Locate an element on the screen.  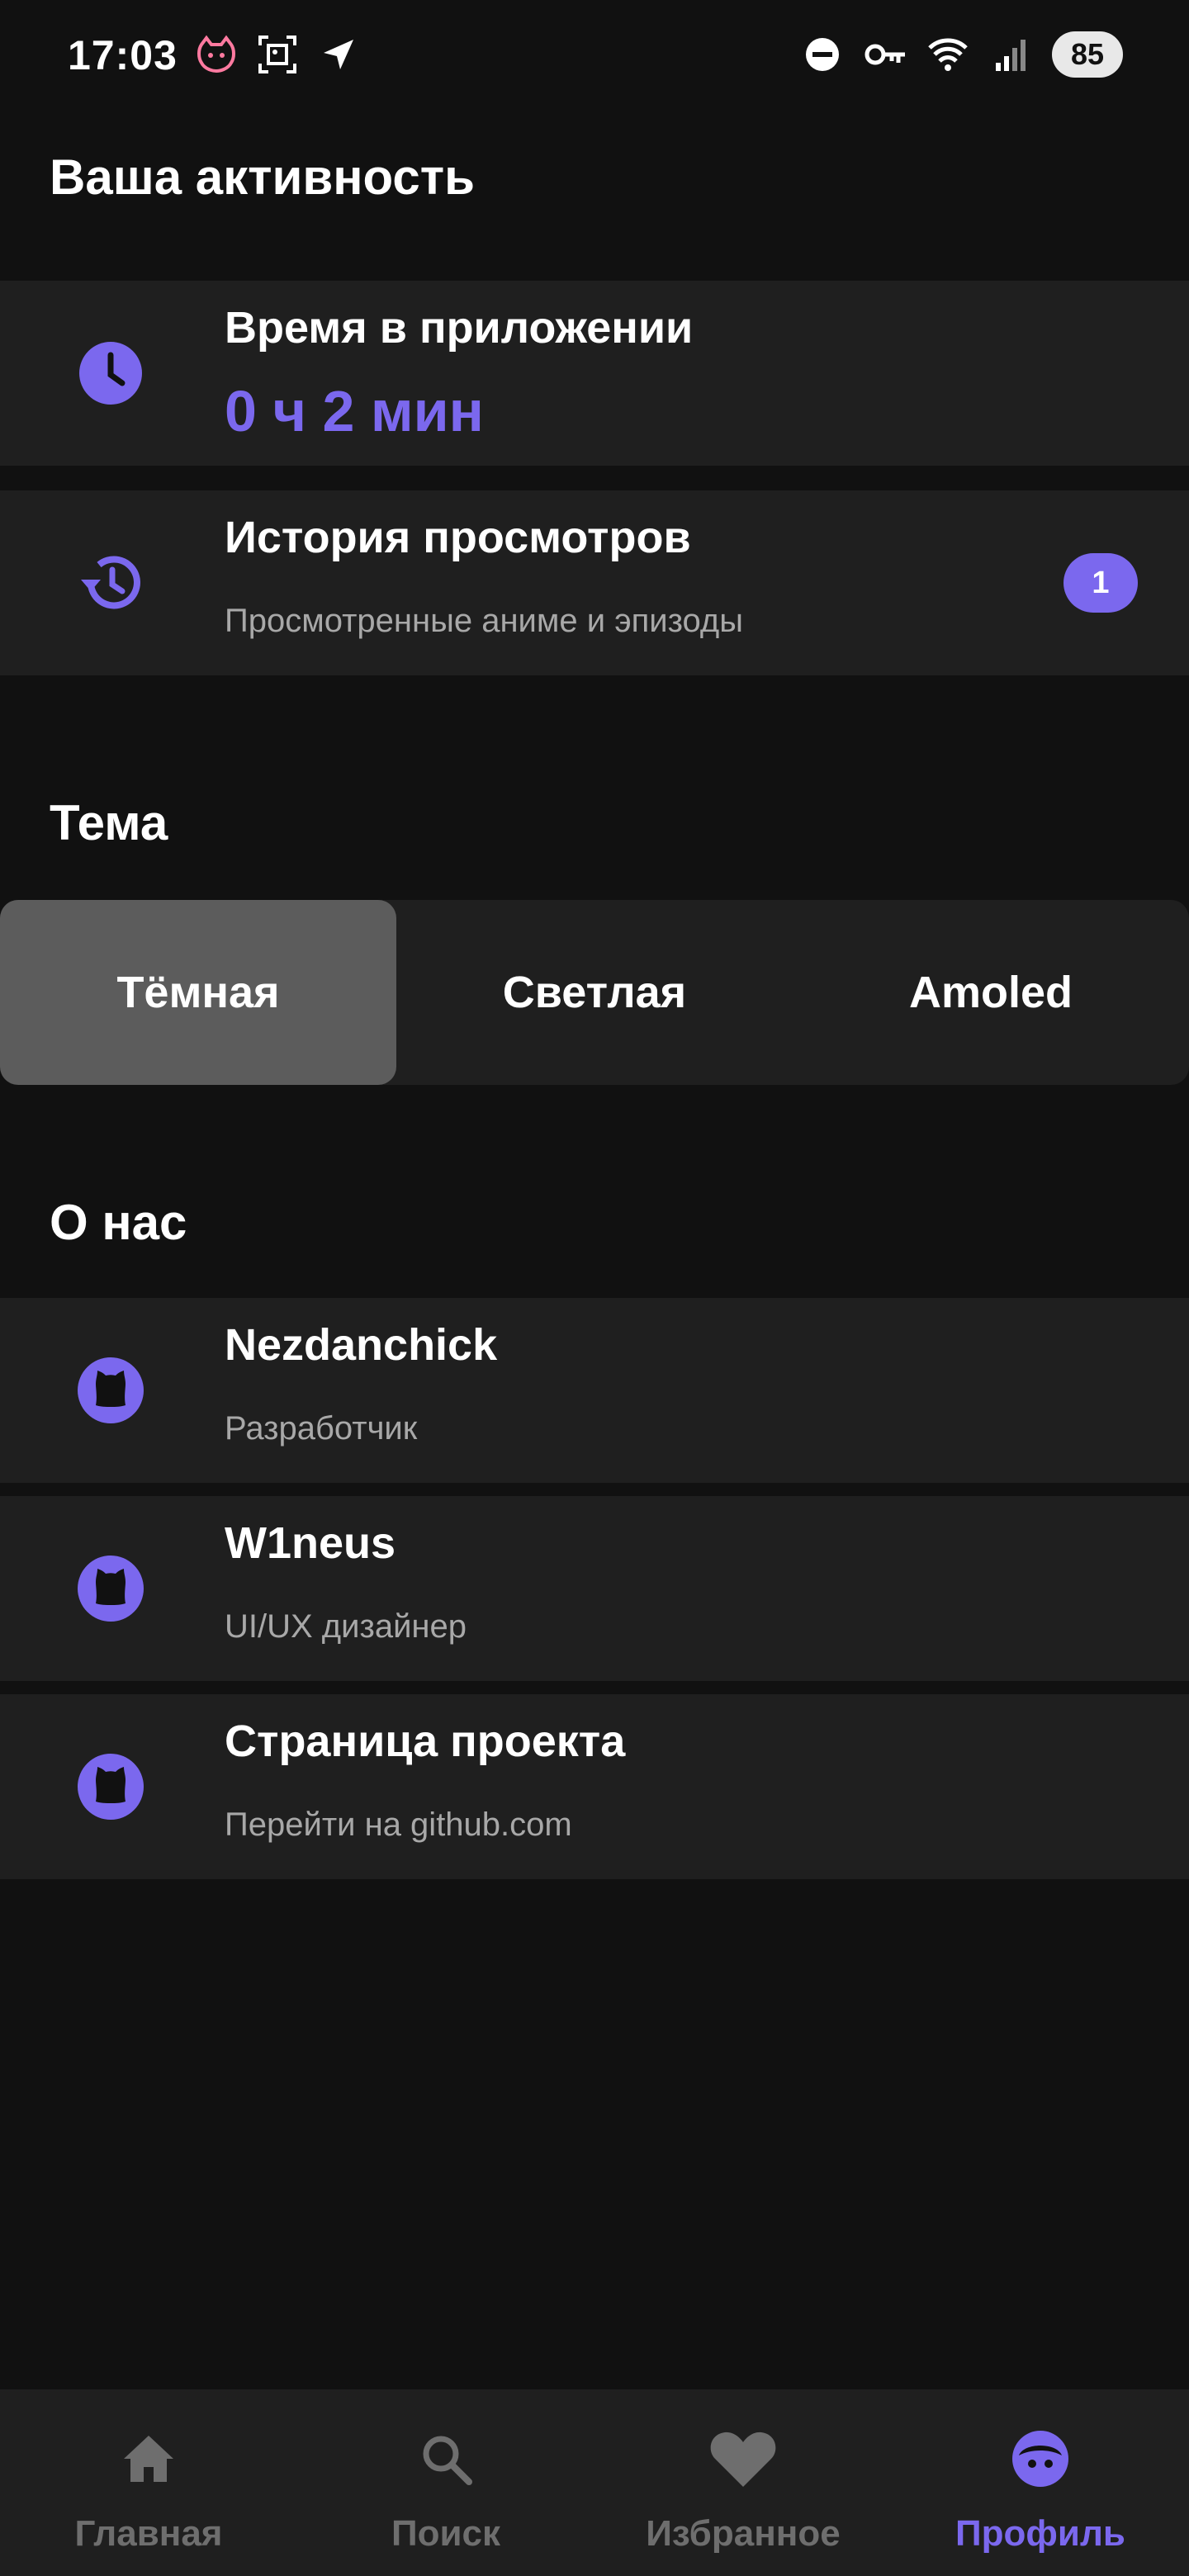
signal-icon is located at coordinates (1010, 54).